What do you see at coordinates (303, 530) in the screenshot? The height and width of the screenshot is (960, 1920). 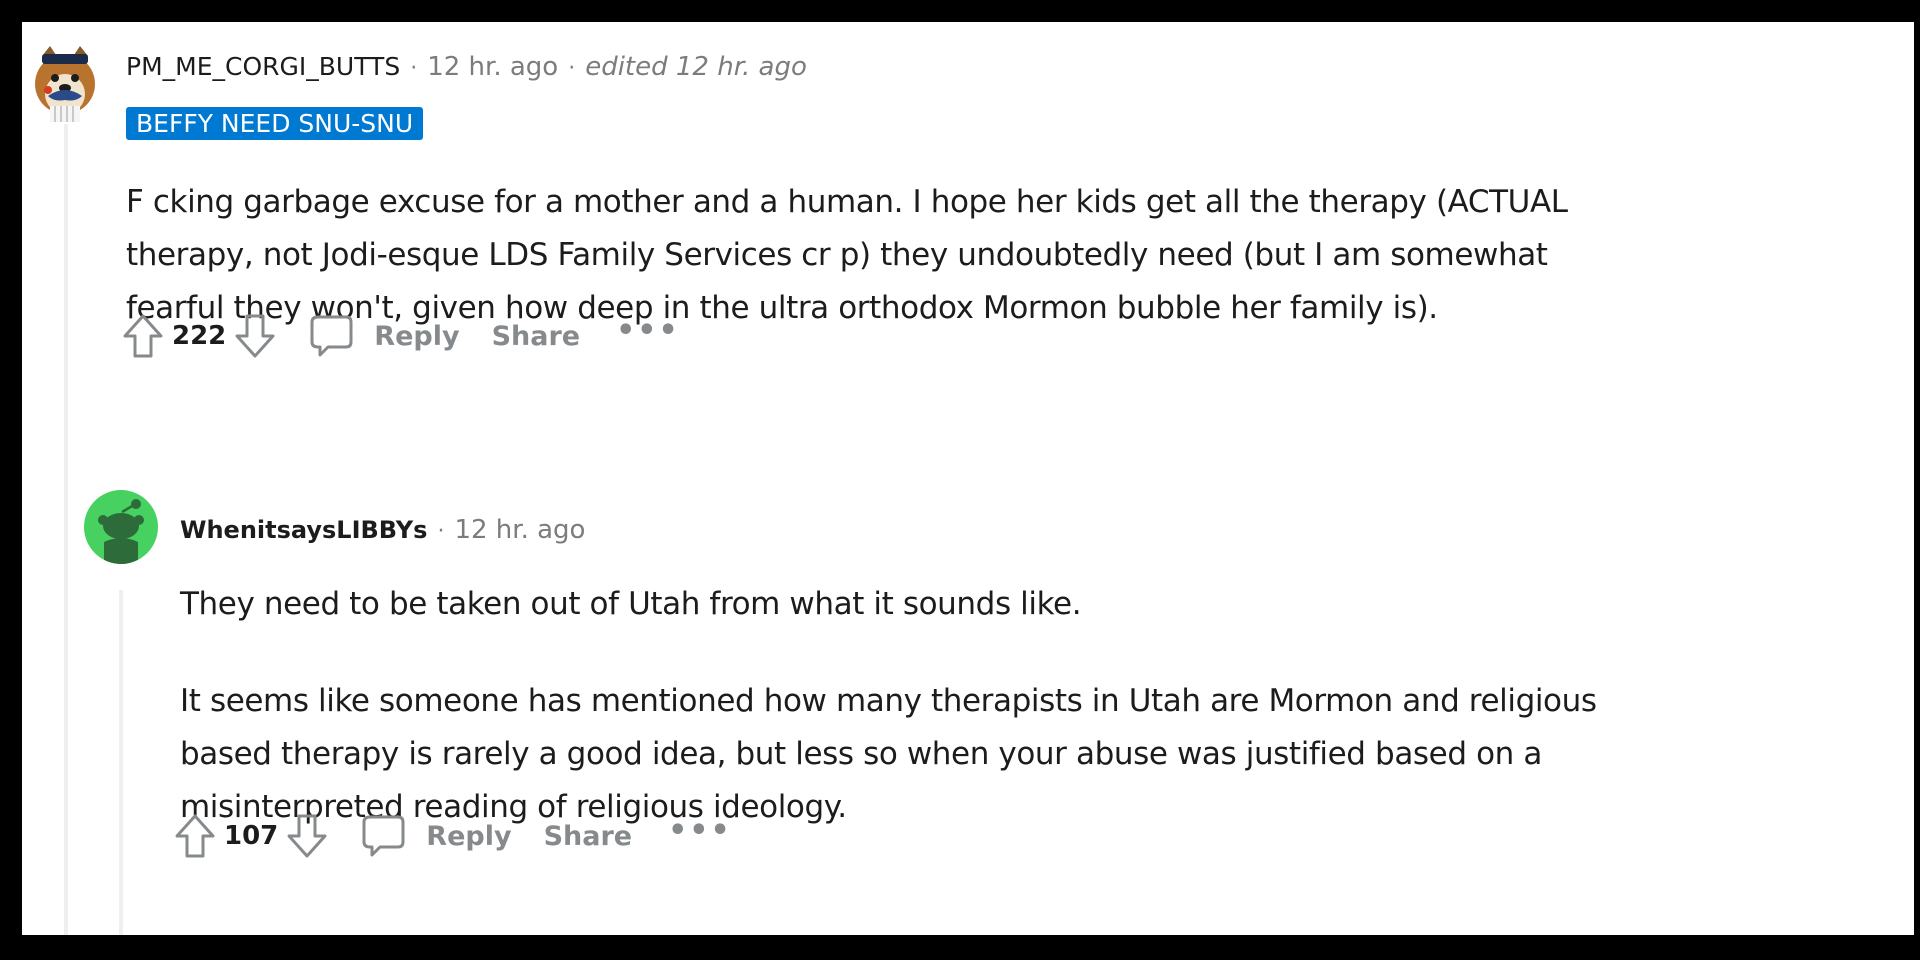 I see `username: WhenitsaysLIBBYs` at bounding box center [303, 530].